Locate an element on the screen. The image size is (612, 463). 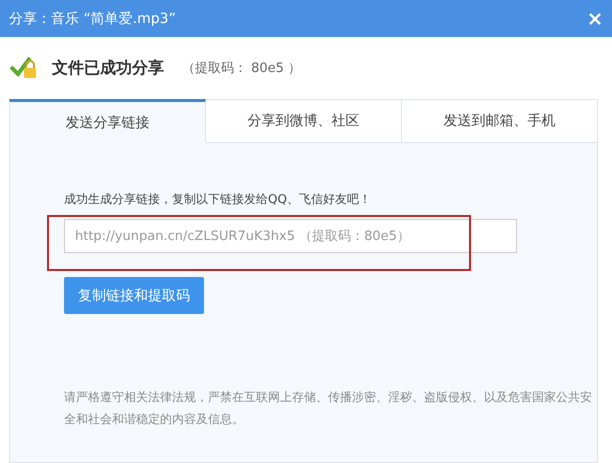
tab: 发送到邮箱、手机 is located at coordinates (500, 121).